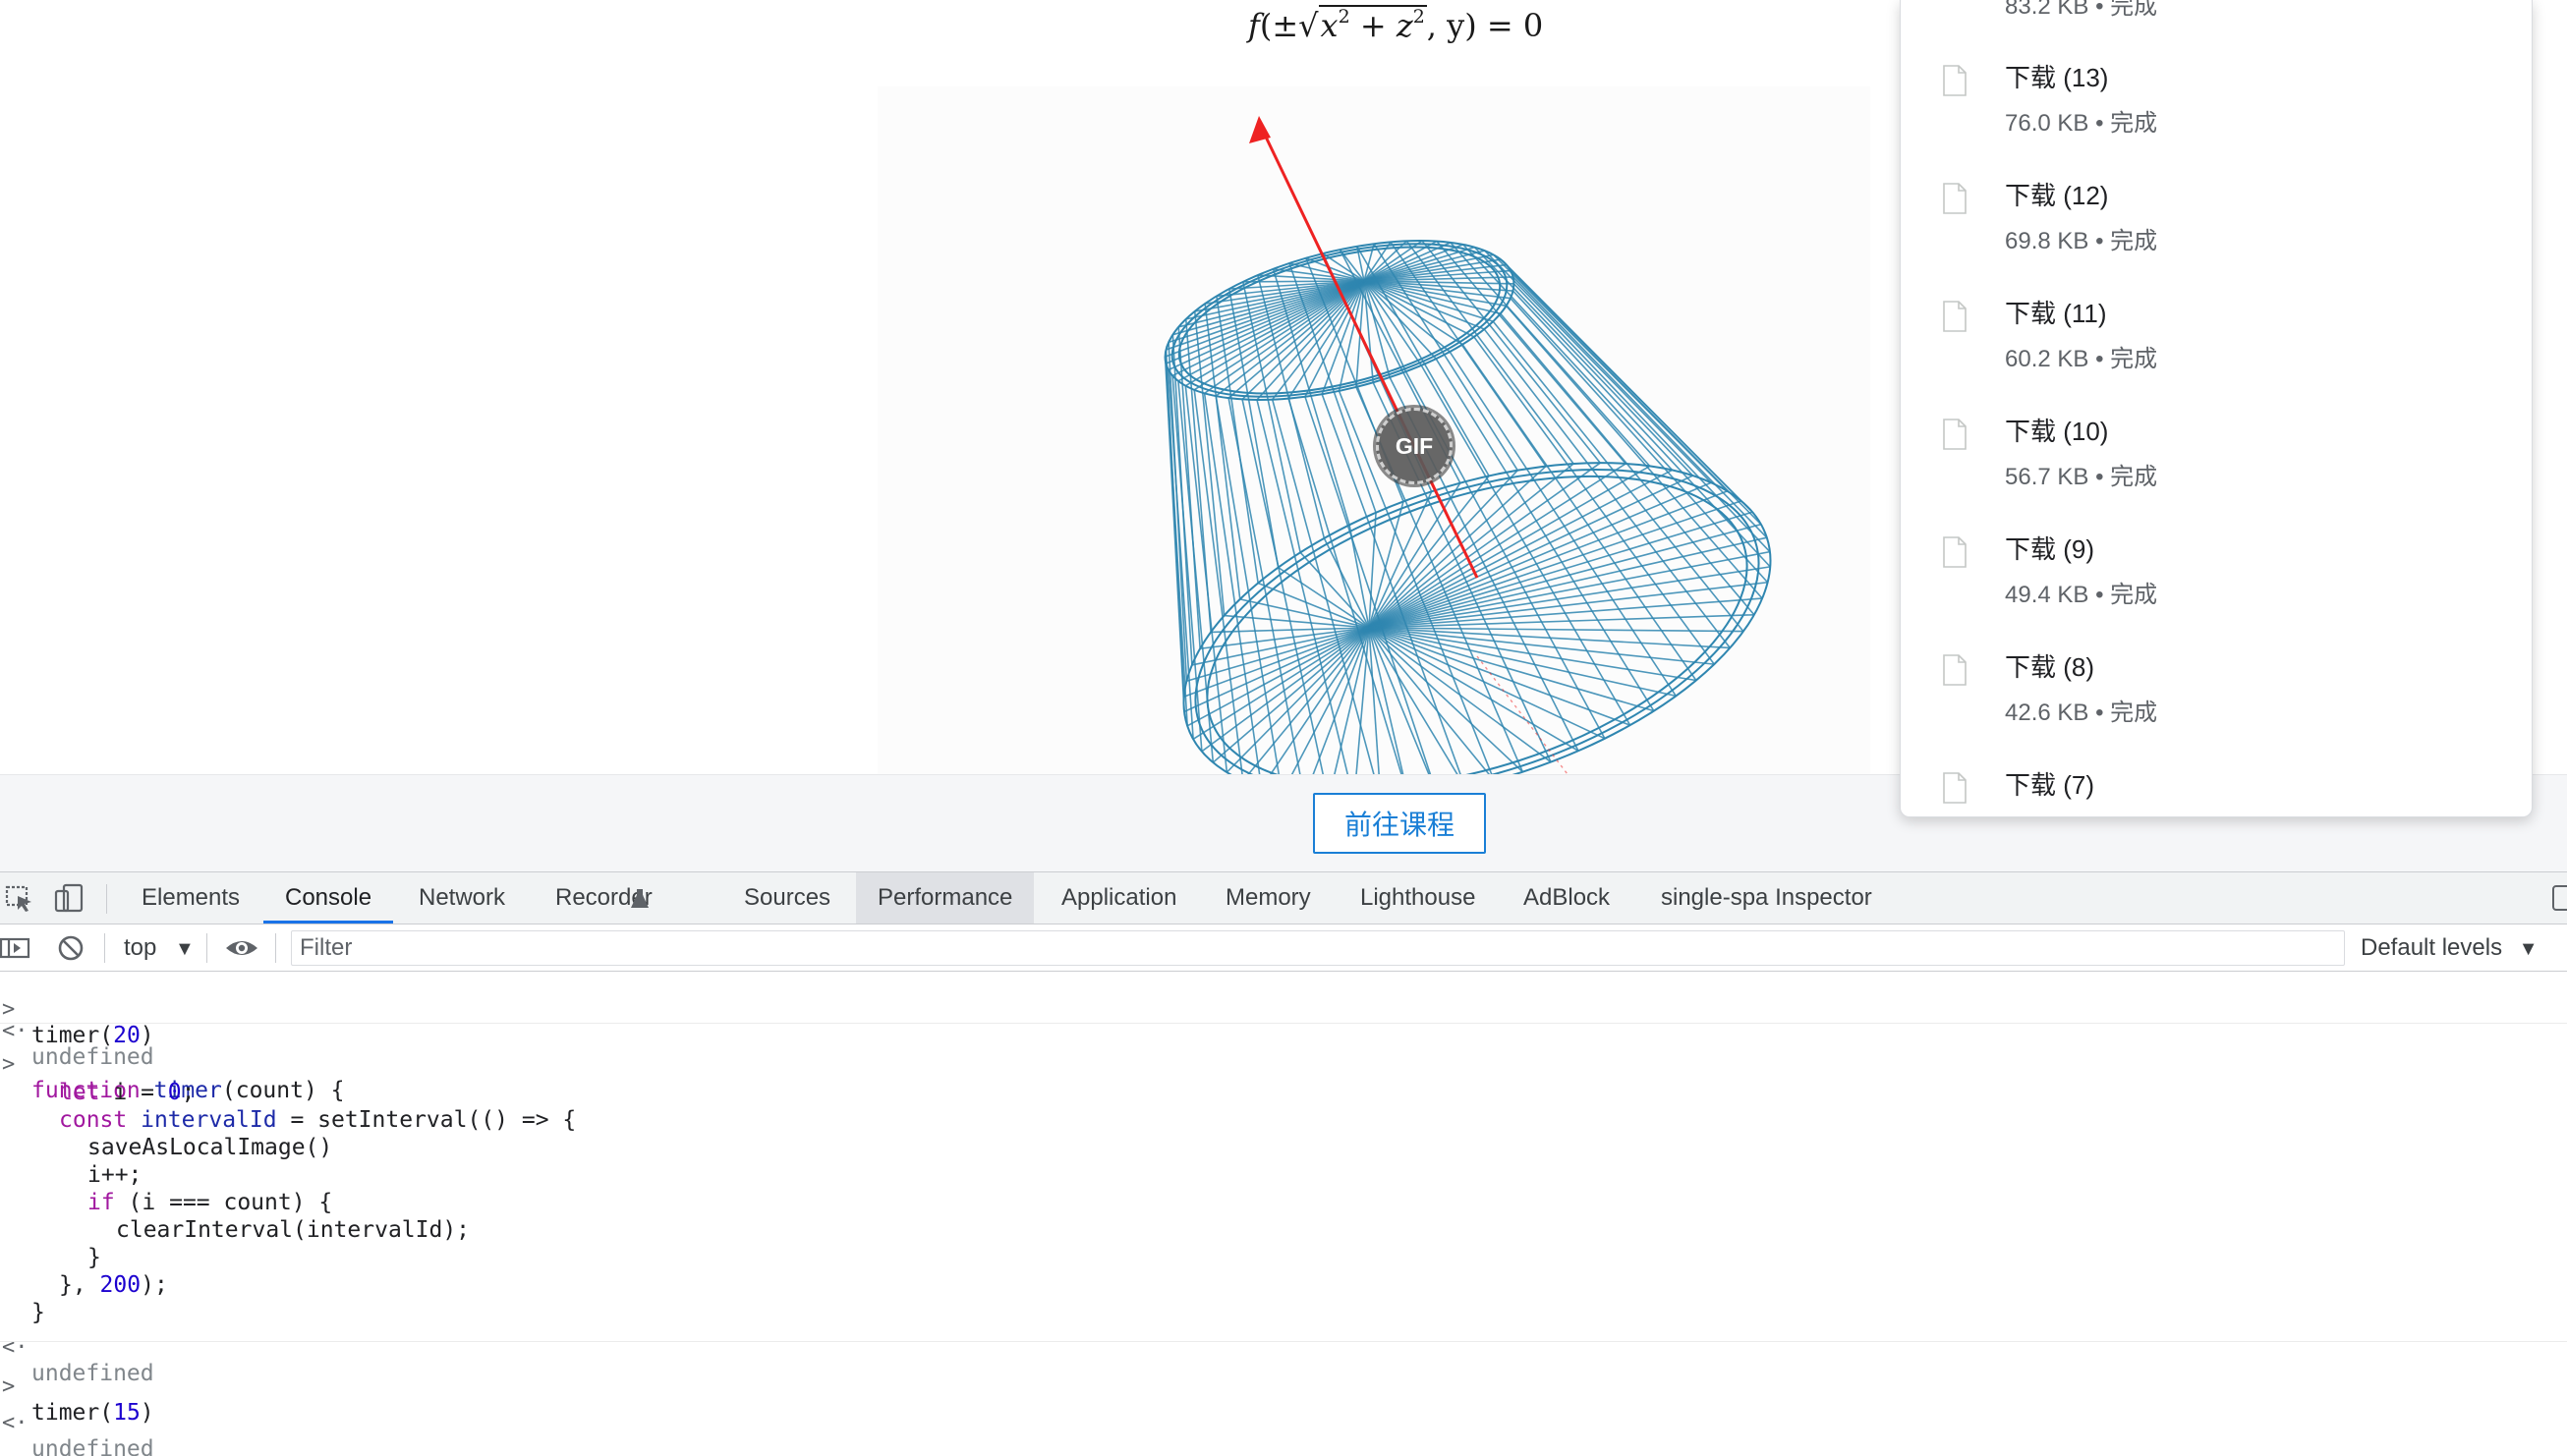 This screenshot has width=2567, height=1456. Describe the element at coordinates (2057, 195) in the screenshot. I see `download-item-name: 下载 (12)` at that location.